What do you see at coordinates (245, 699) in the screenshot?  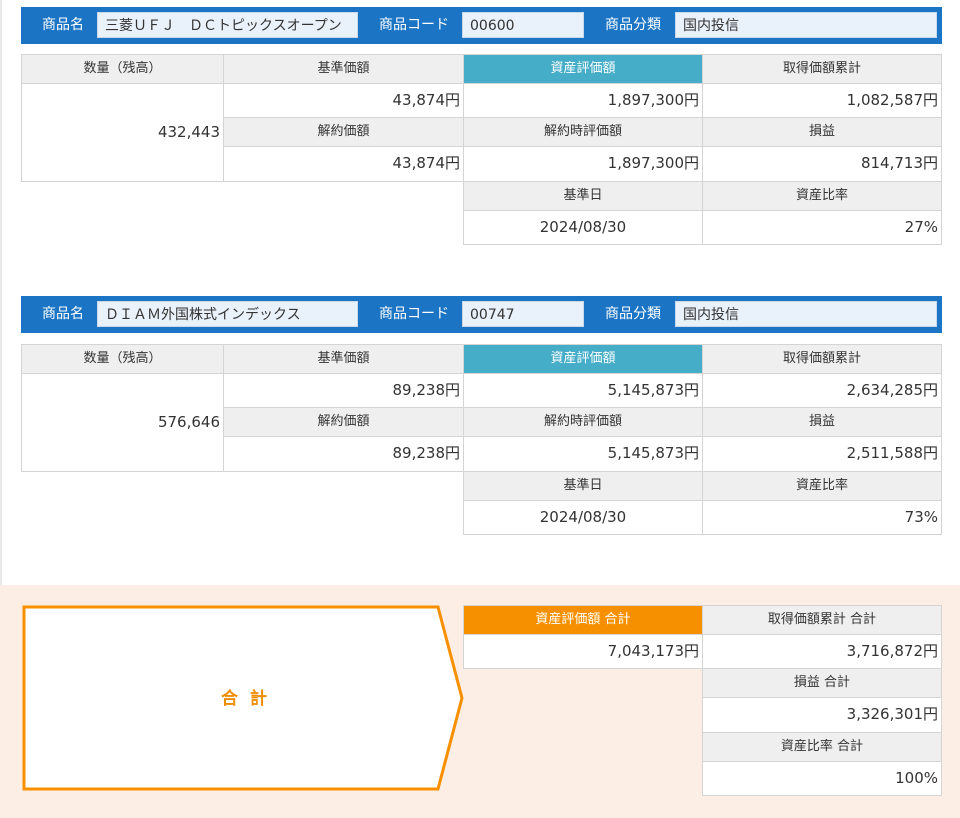 I see `totals-title: 合 計` at bounding box center [245, 699].